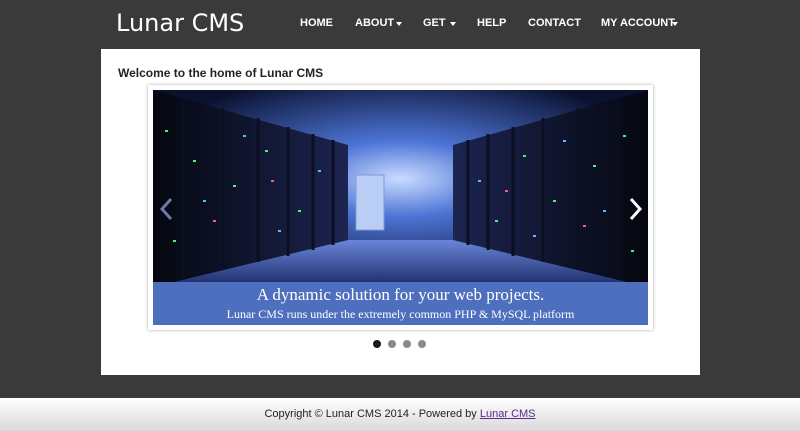 Image resolution: width=800 pixels, height=431 pixels. I want to click on nav-my-account: MY ACCOUNT, so click(638, 23).